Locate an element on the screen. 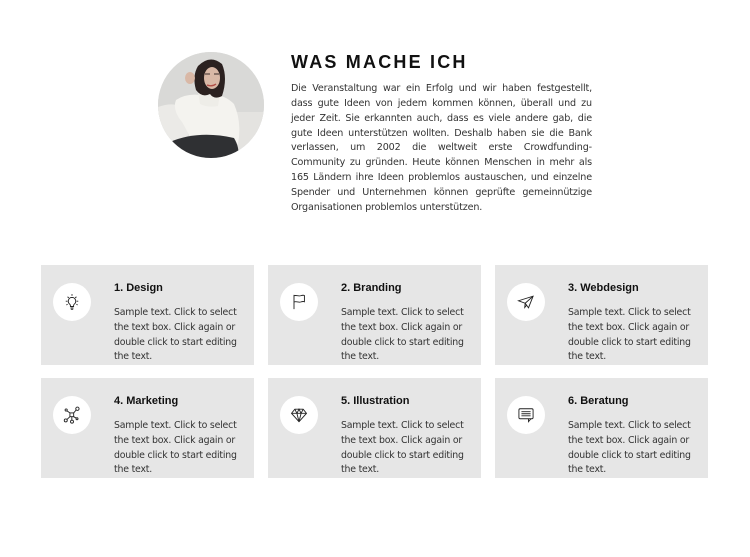  diamond-icon is located at coordinates (299, 415).